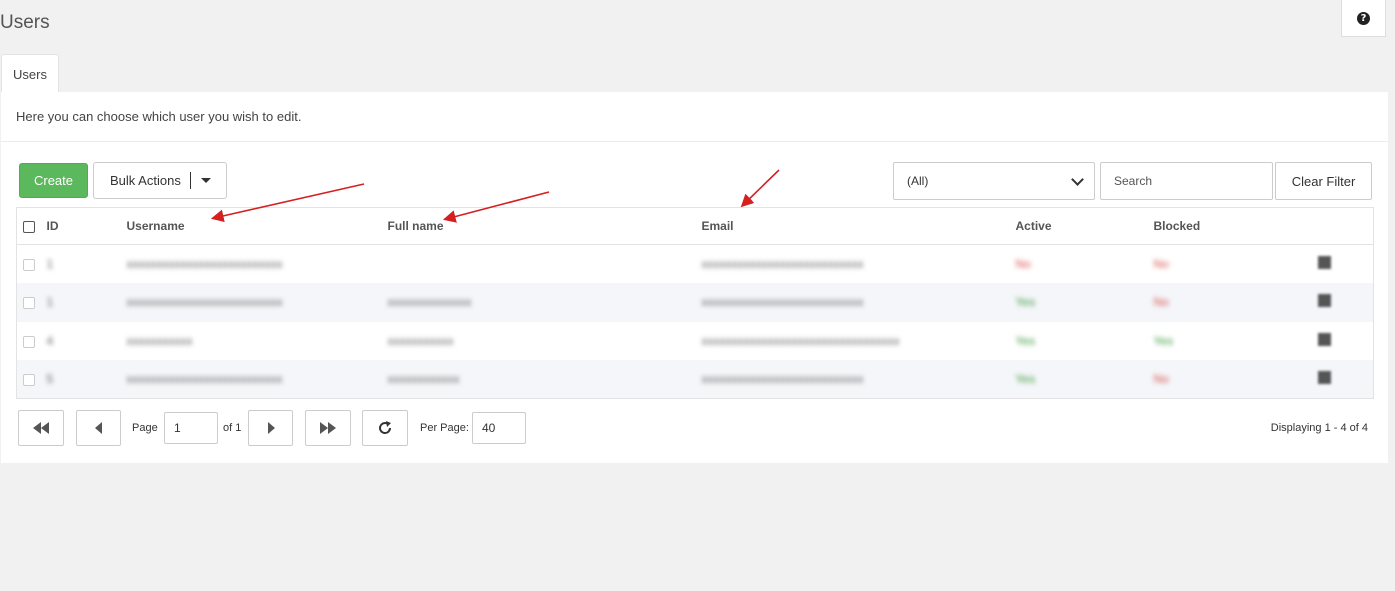 This screenshot has height=591, width=1395. What do you see at coordinates (205, 180) in the screenshot?
I see `caret-down-icon` at bounding box center [205, 180].